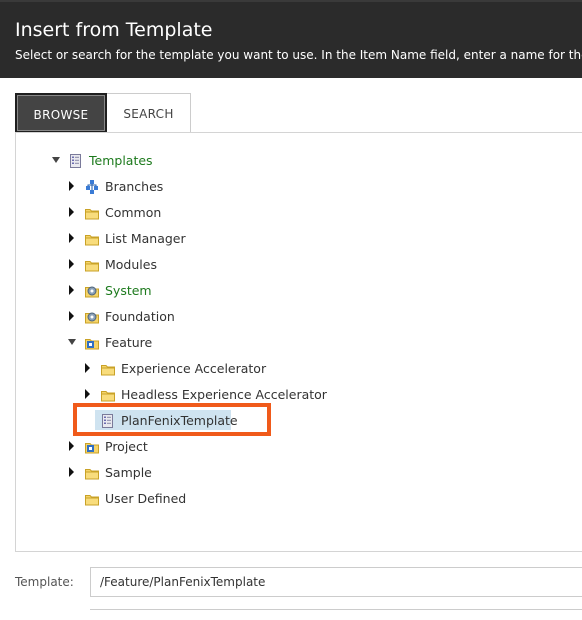 This screenshot has height=620, width=582. Describe the element at coordinates (44, 582) in the screenshot. I see `template-field-label: Template:` at that location.